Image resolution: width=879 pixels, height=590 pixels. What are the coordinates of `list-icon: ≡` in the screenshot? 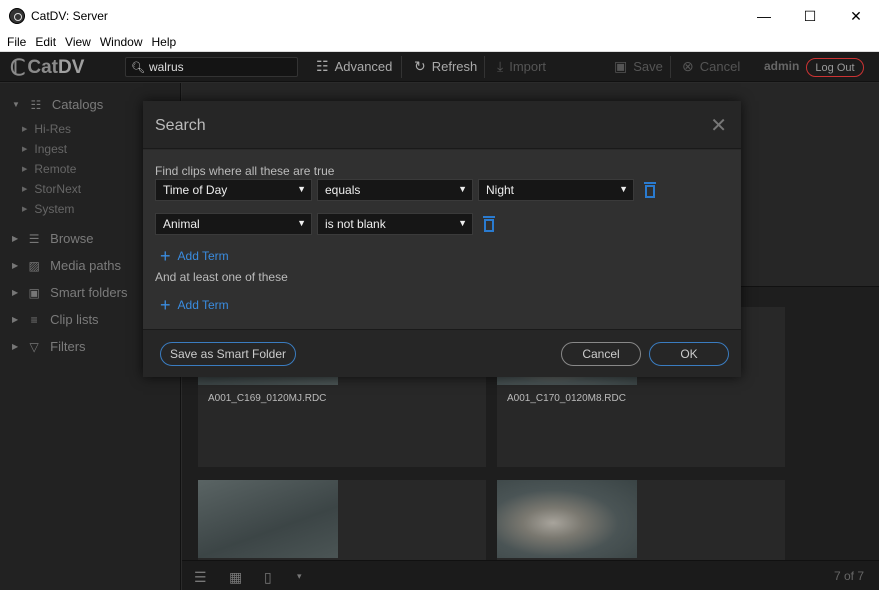 It's located at (34, 319).